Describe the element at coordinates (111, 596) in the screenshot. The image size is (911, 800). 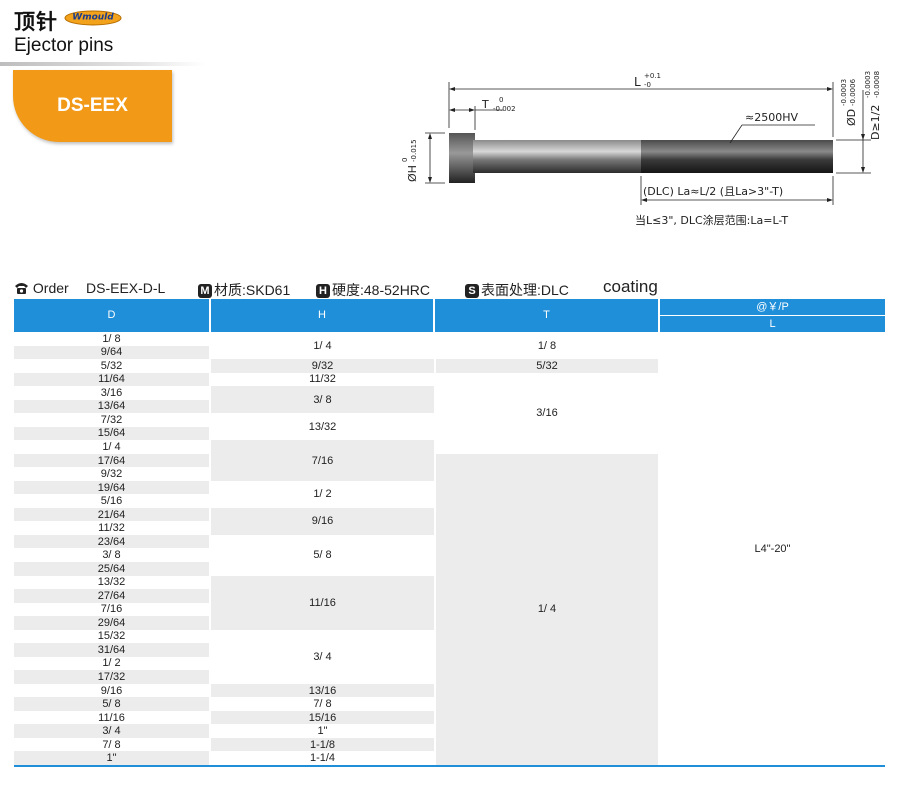
I see `d-cell: 27/64` at that location.